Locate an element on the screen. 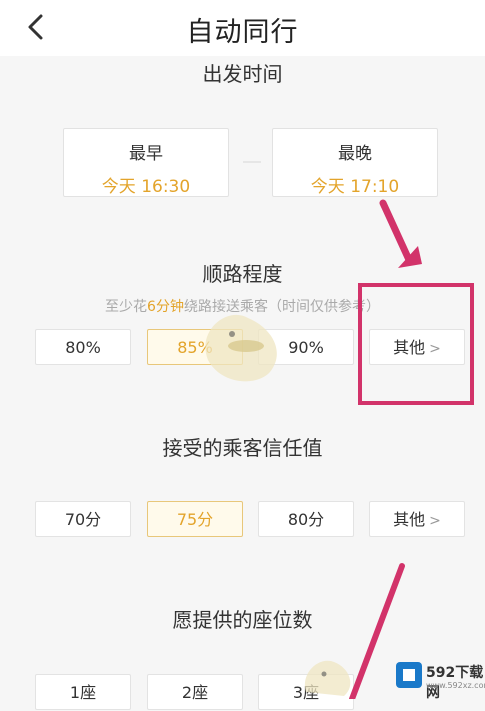  watermark-logo: 592下载网 www.592xz.com is located at coordinates (437, 678).